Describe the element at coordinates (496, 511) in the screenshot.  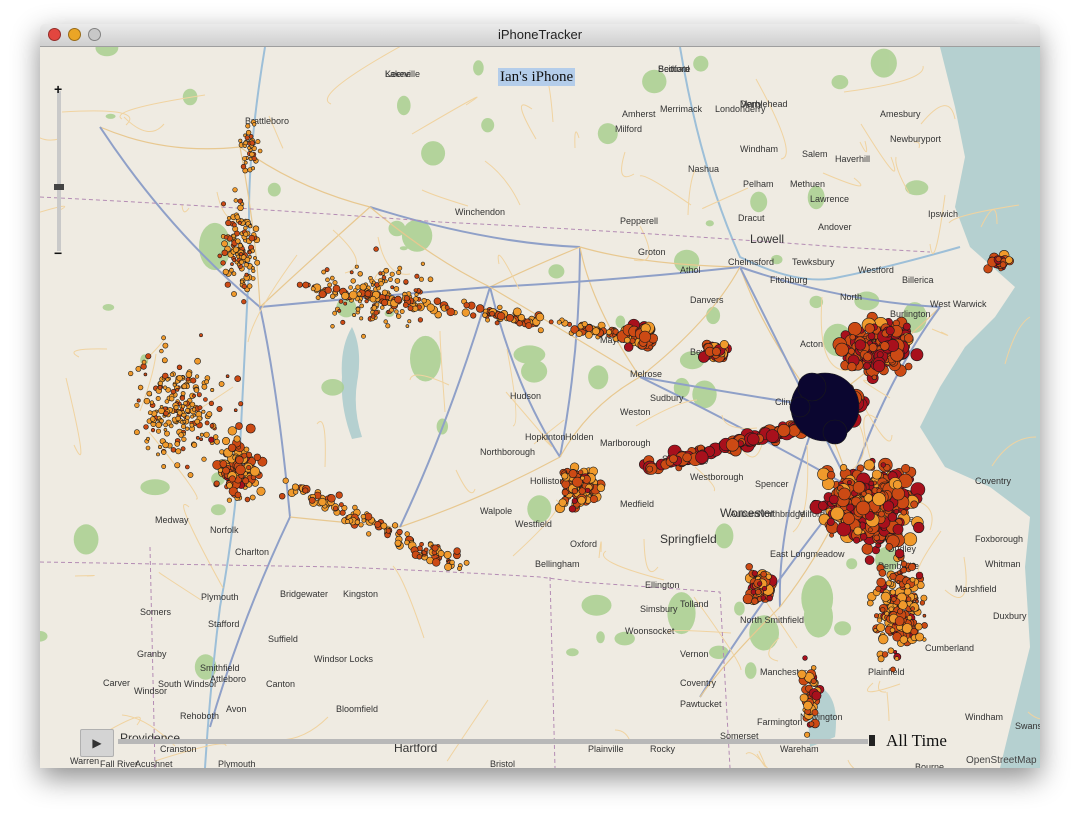
I see `place-label: Walpole` at that location.